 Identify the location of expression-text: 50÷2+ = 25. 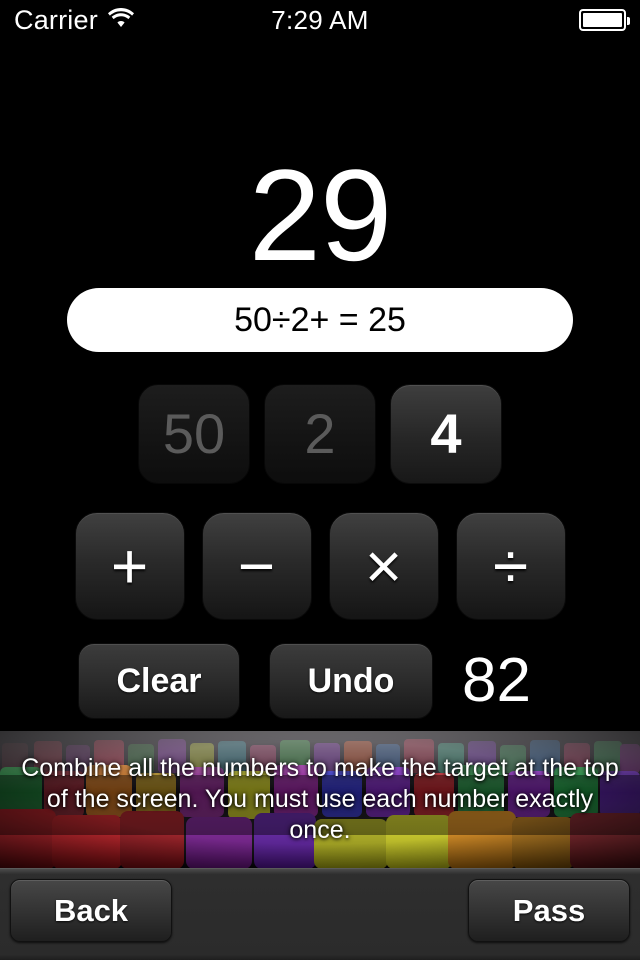
(320, 319).